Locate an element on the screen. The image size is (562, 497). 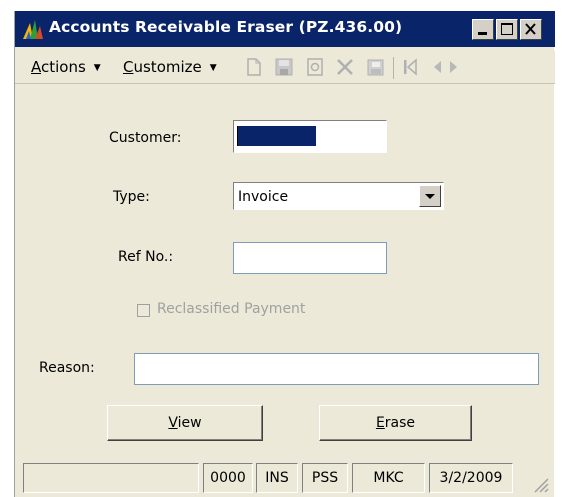
previous-record-icon is located at coordinates (437, 67).